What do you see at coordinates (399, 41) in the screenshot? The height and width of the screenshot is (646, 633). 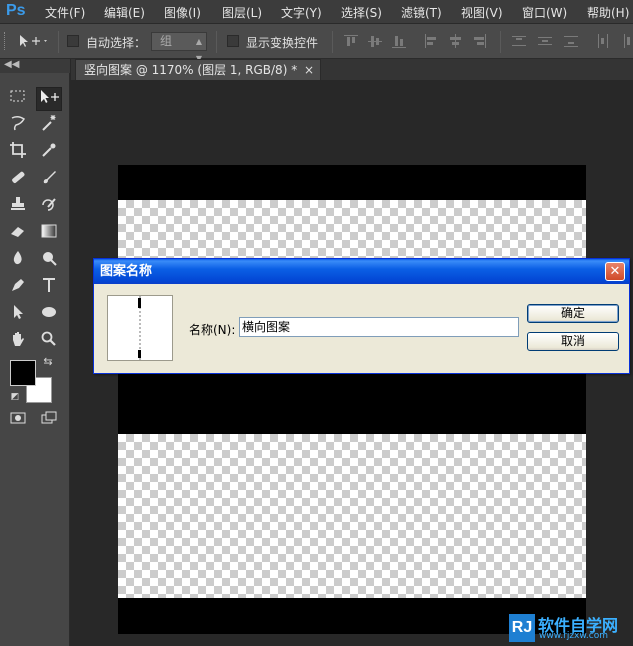 I see `align-bottom-icon` at bounding box center [399, 41].